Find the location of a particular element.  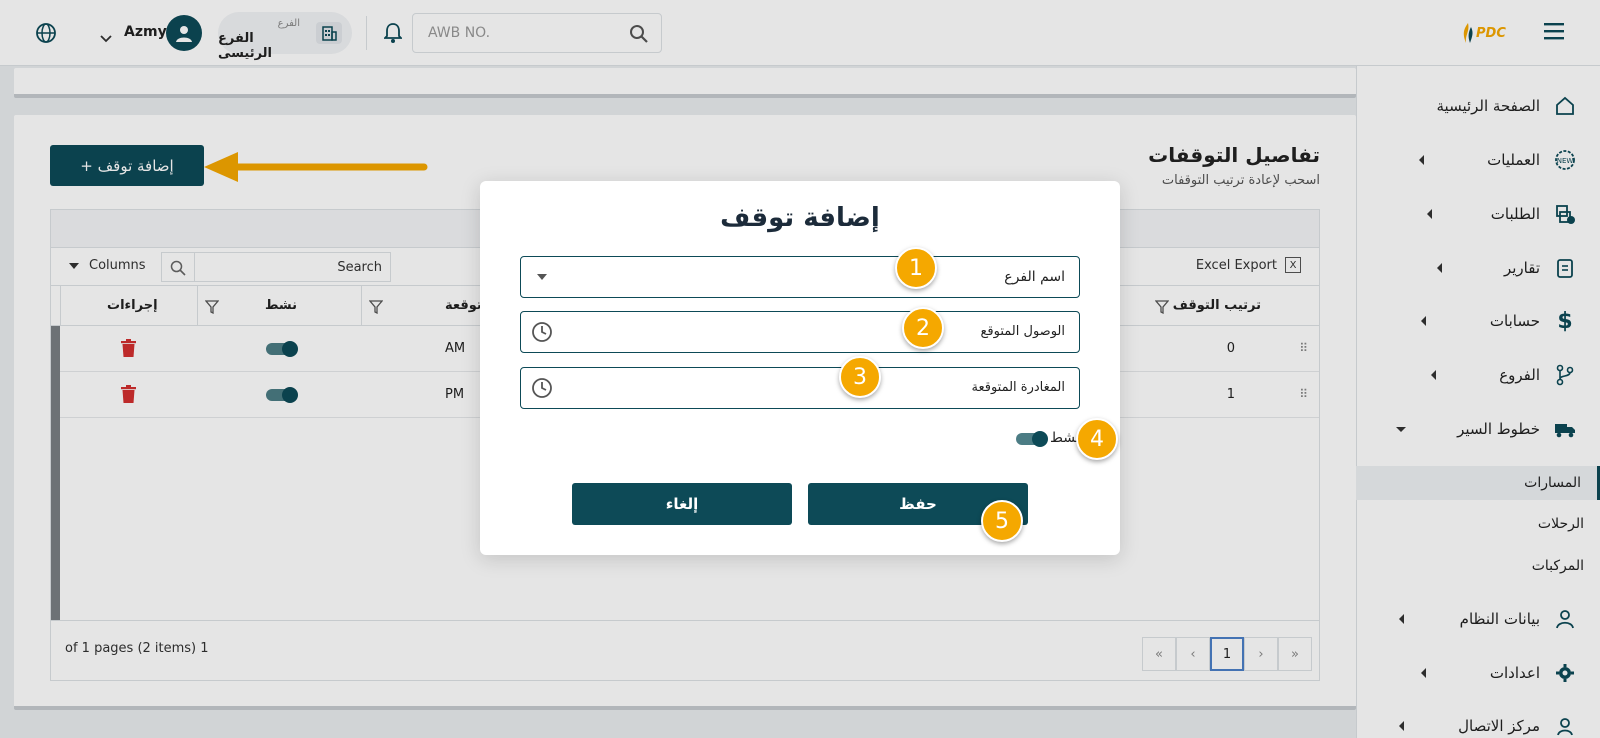

expected-departure-label: المغادرة المتوقعة is located at coordinates (1018, 387).